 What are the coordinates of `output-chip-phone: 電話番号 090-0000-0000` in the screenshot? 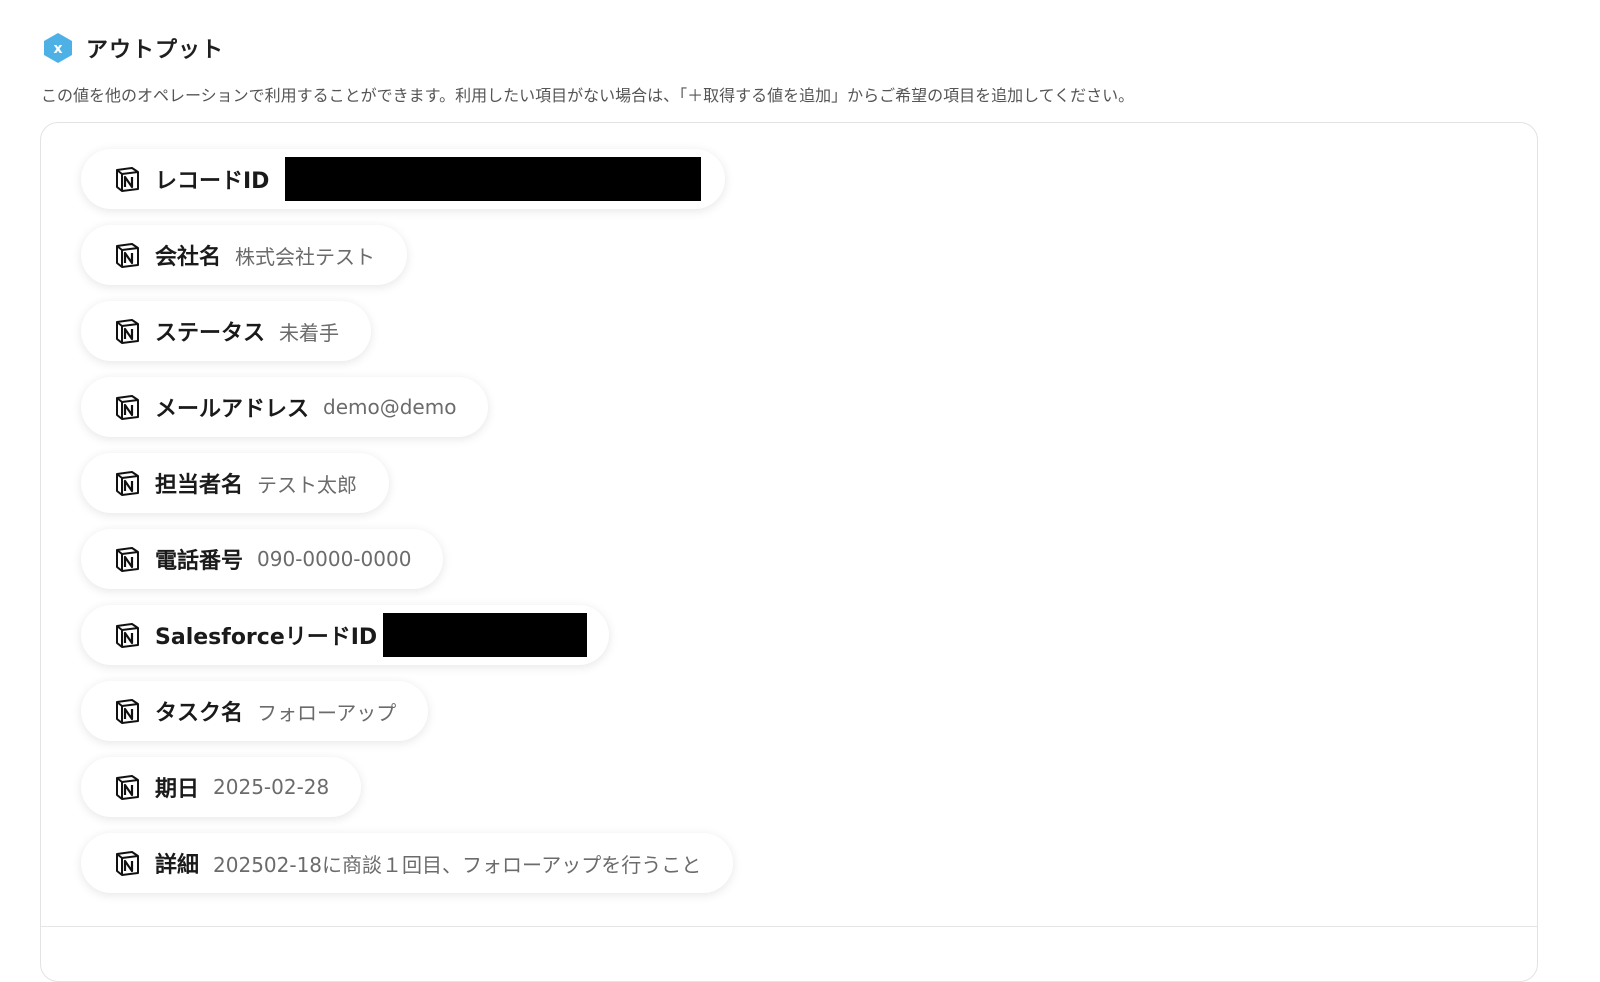 It's located at (262, 559).